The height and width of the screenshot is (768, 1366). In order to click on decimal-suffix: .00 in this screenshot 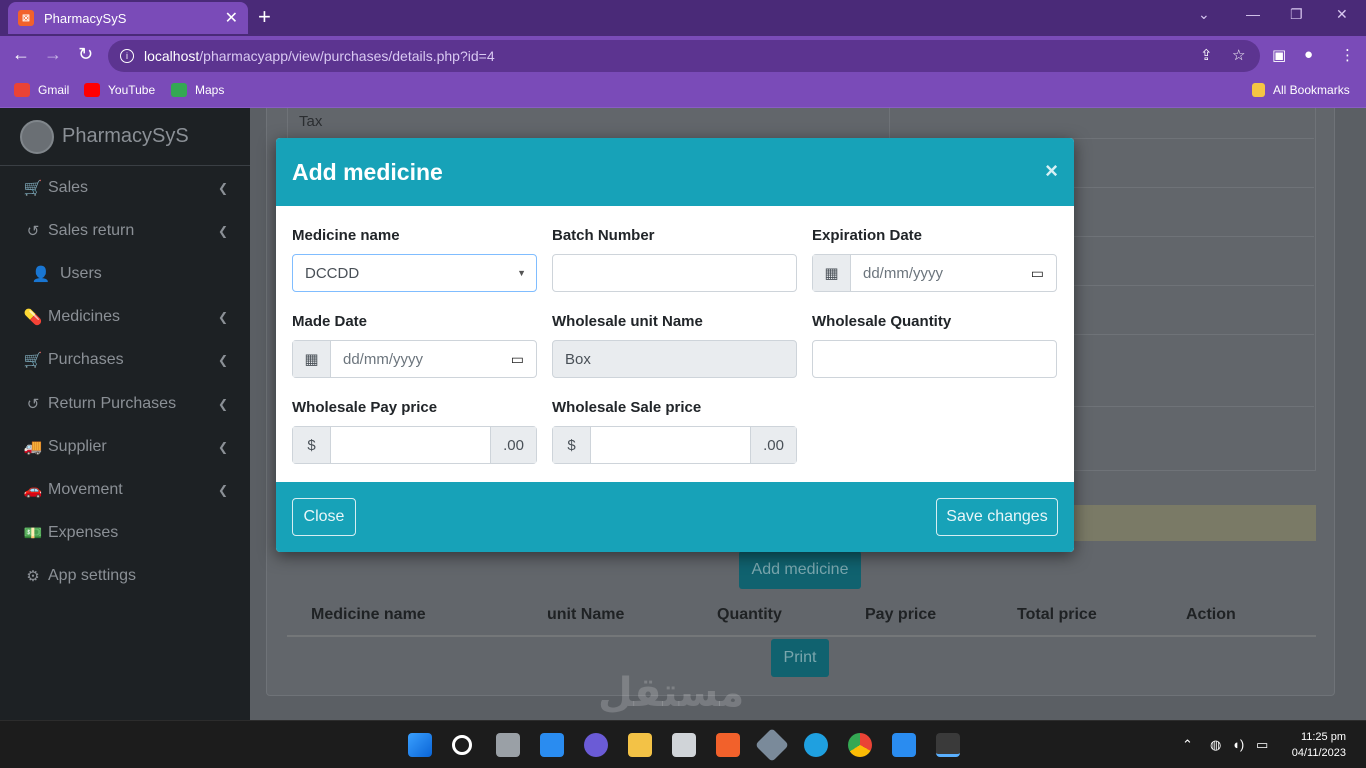, I will do `click(773, 445)`.